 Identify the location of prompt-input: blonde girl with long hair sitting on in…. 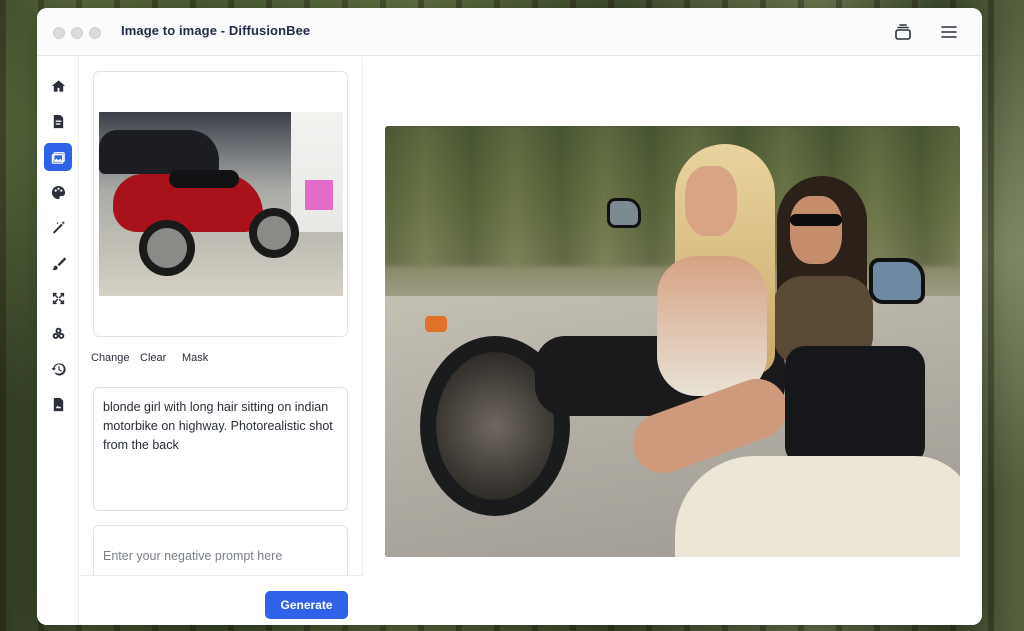
(220, 449).